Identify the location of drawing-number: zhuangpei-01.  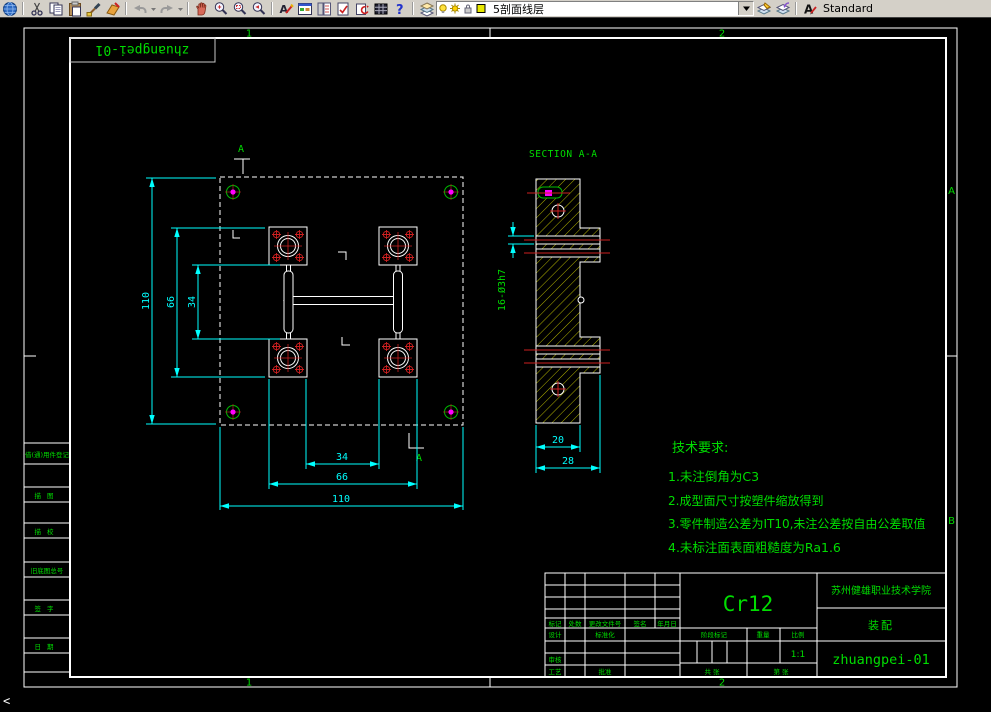
(881, 660).